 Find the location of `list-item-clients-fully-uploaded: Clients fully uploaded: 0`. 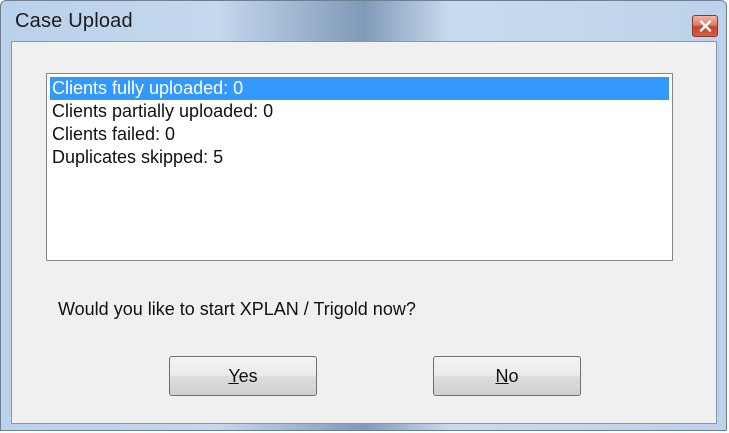

list-item-clients-fully-uploaded: Clients fully uploaded: 0 is located at coordinates (359, 88).